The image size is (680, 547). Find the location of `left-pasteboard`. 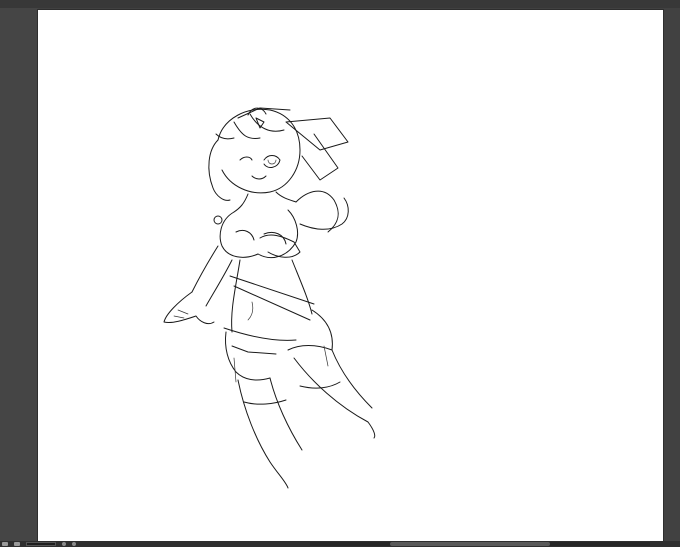

left-pasteboard is located at coordinates (19, 274).